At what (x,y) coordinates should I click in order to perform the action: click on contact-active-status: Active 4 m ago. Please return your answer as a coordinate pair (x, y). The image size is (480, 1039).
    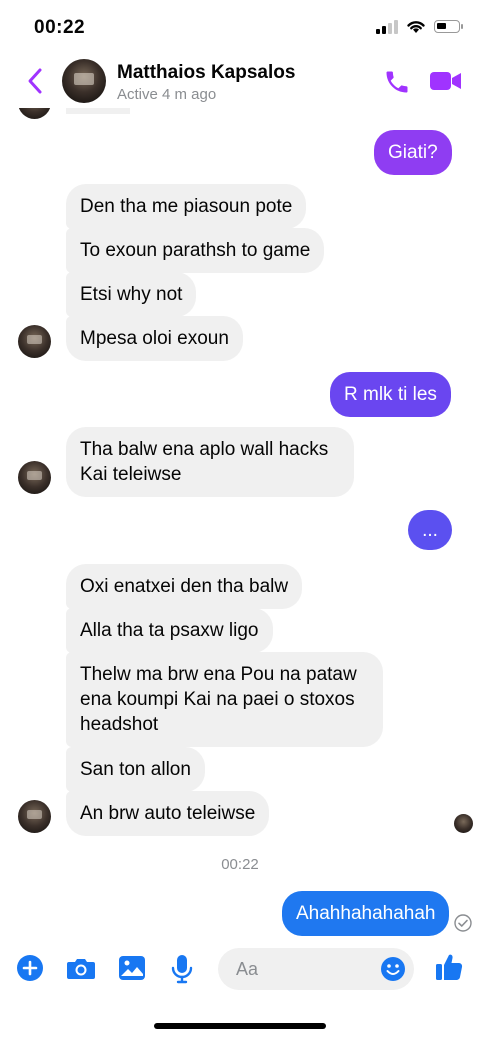
    Looking at the image, I should click on (167, 94).